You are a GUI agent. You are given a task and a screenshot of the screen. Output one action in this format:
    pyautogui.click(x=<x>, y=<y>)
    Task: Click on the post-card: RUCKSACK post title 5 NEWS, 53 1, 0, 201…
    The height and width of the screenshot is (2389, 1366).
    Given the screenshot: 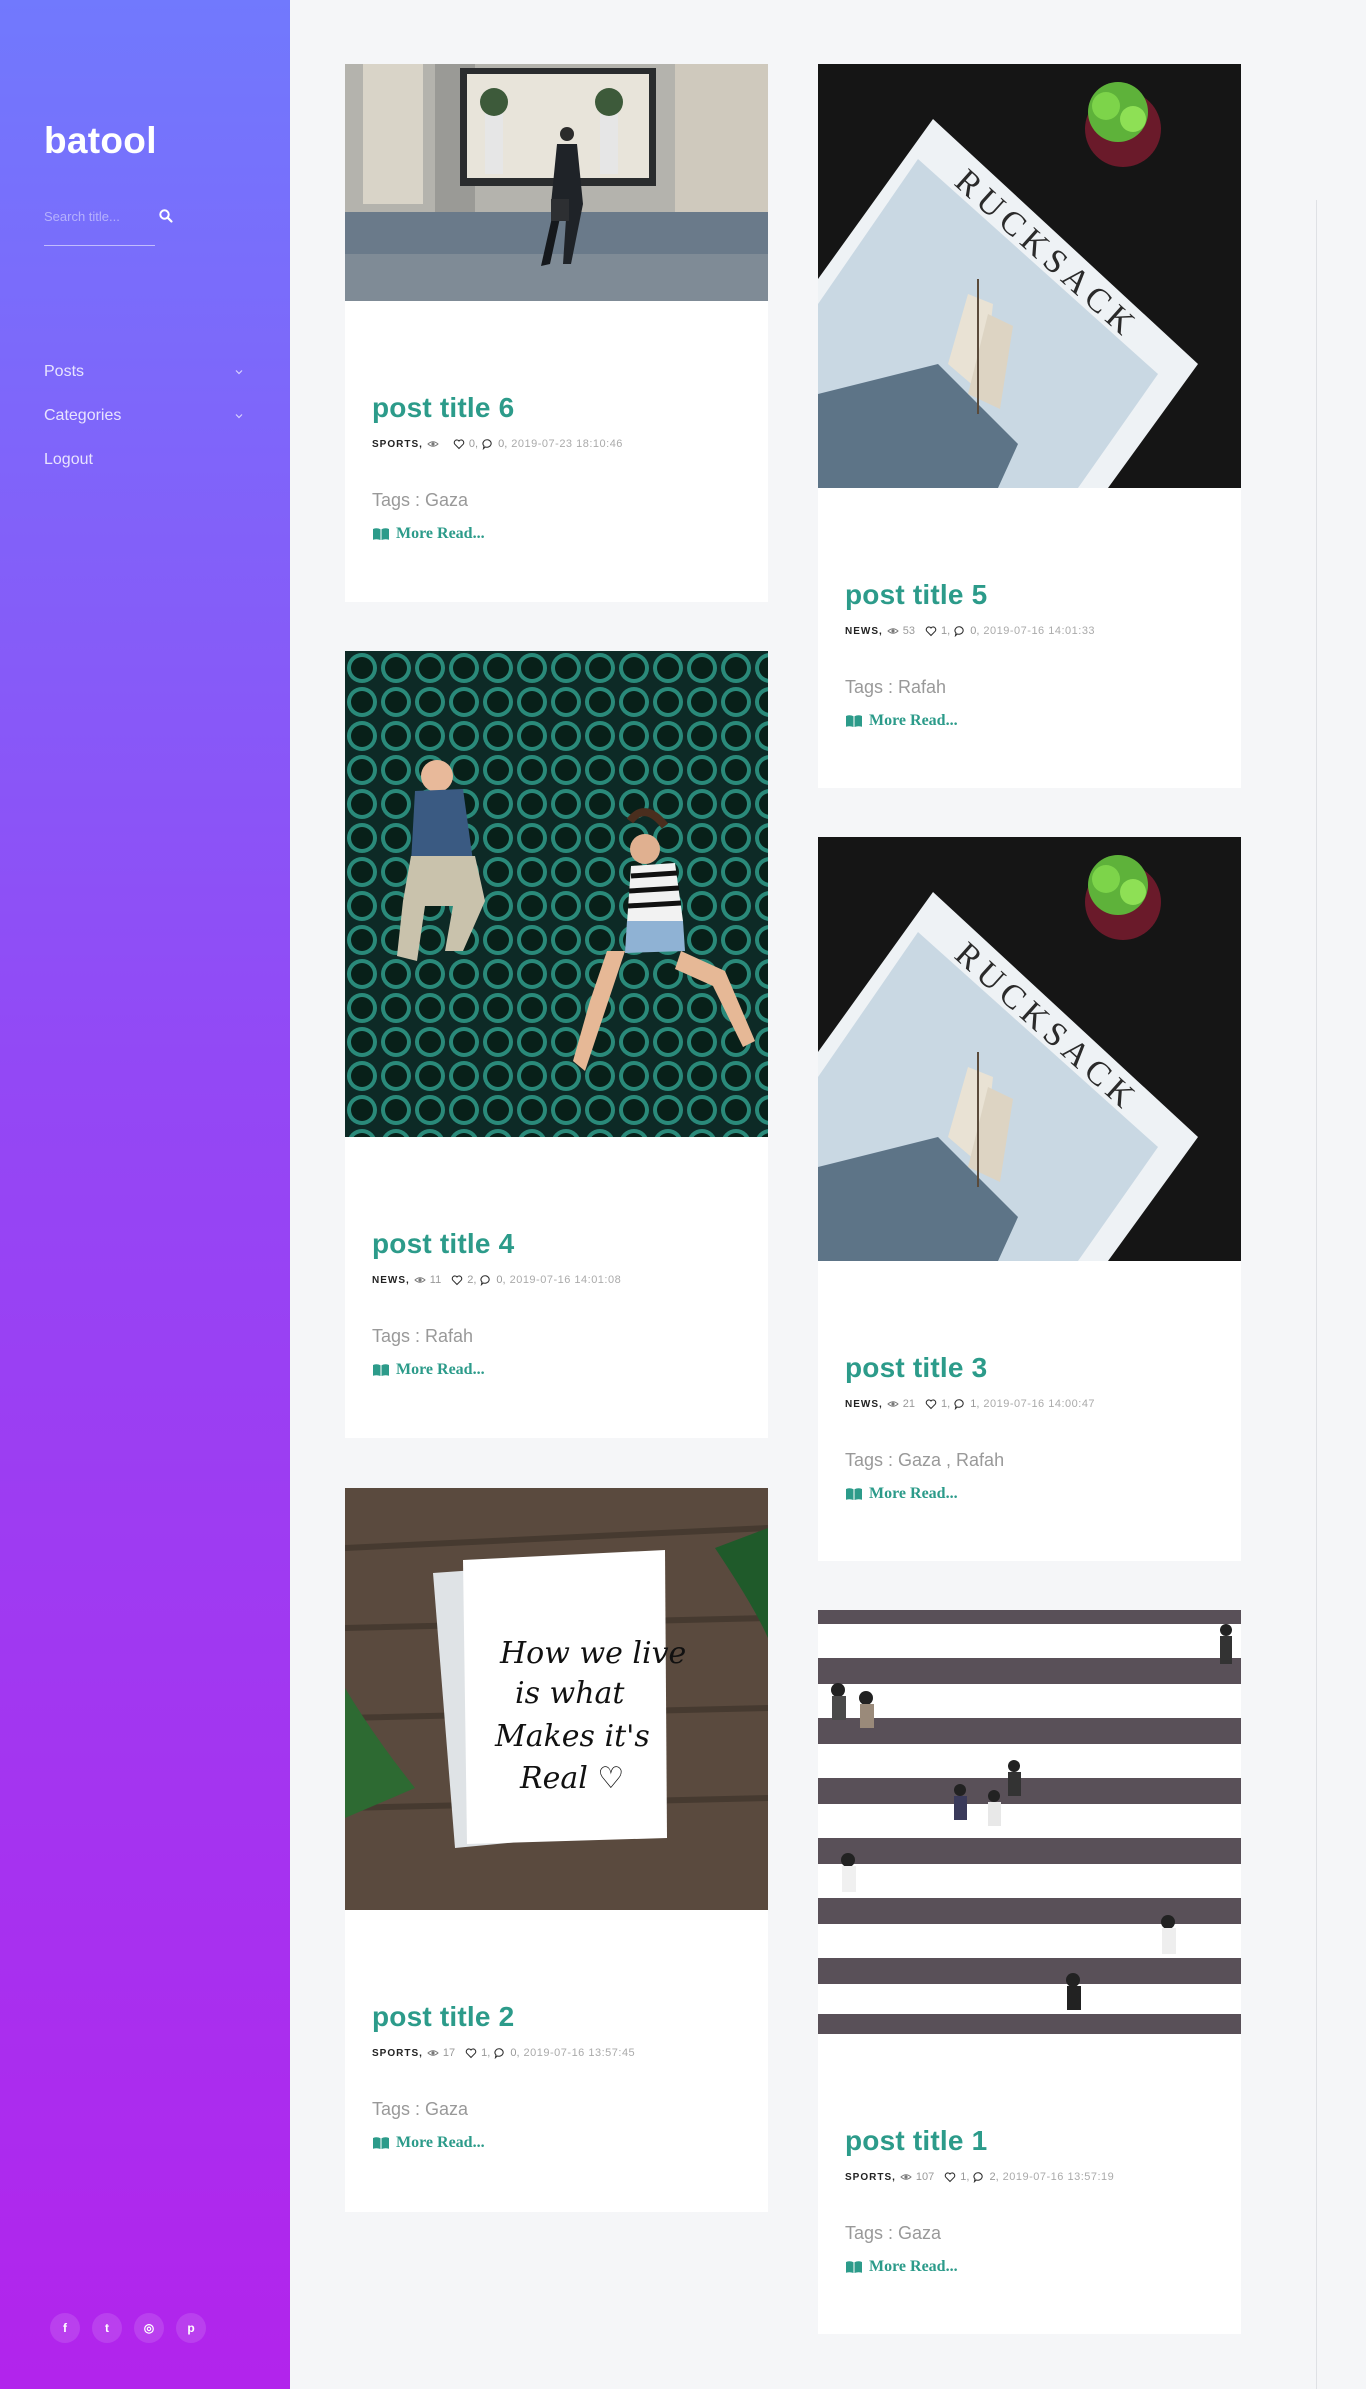 What is the action you would take?
    pyautogui.click(x=1029, y=426)
    